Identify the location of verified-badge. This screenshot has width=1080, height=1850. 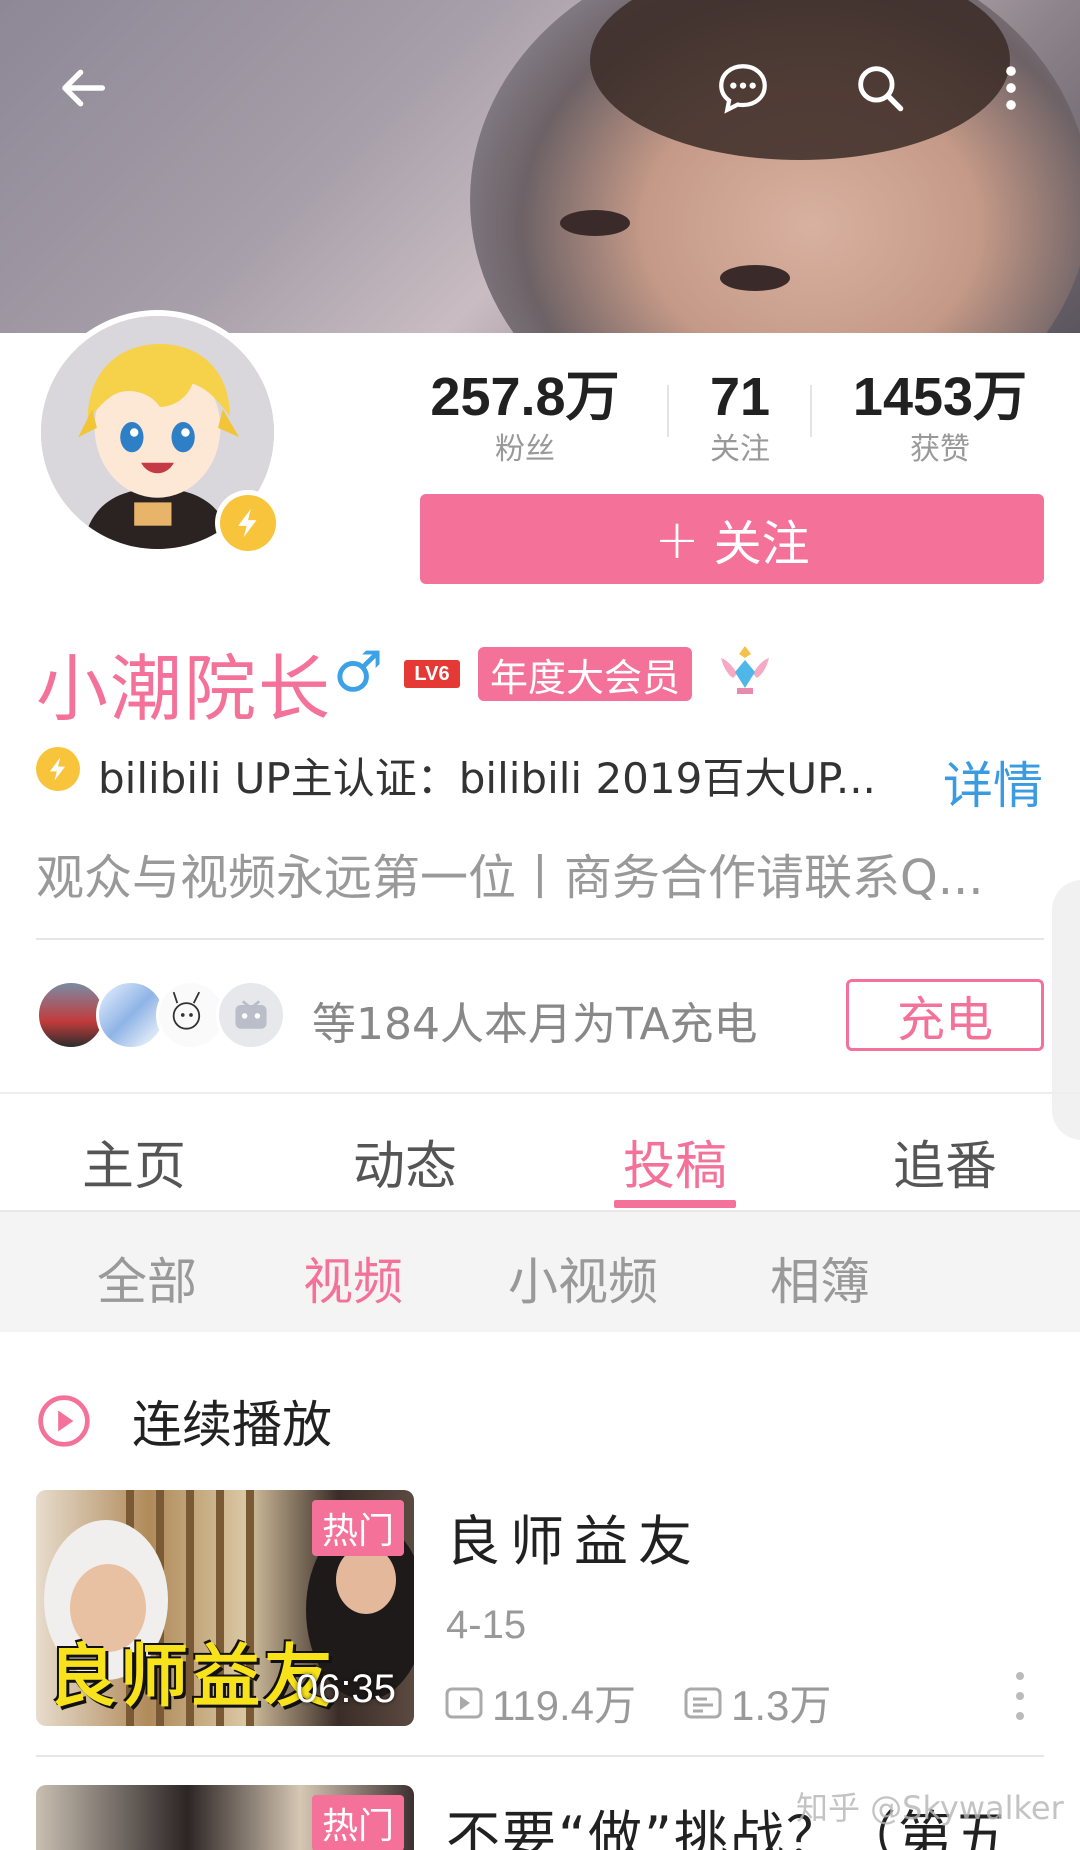
(248, 523).